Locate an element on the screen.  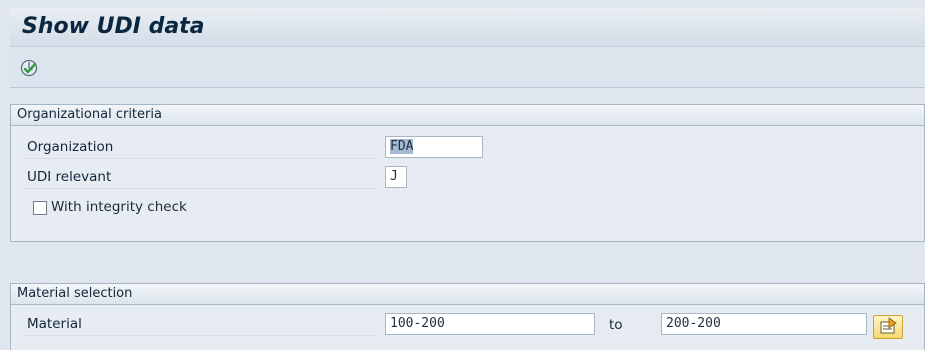
execute-icon is located at coordinates (29, 68).